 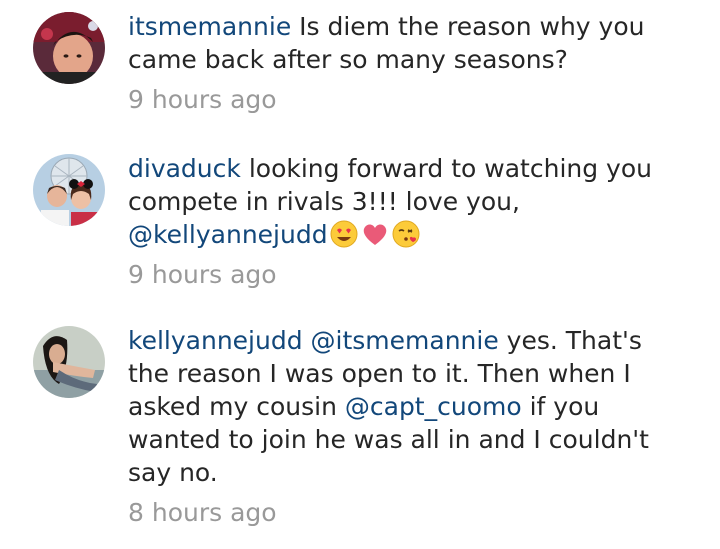 What do you see at coordinates (202, 512) in the screenshot?
I see `timestamp: 8 hours ago` at bounding box center [202, 512].